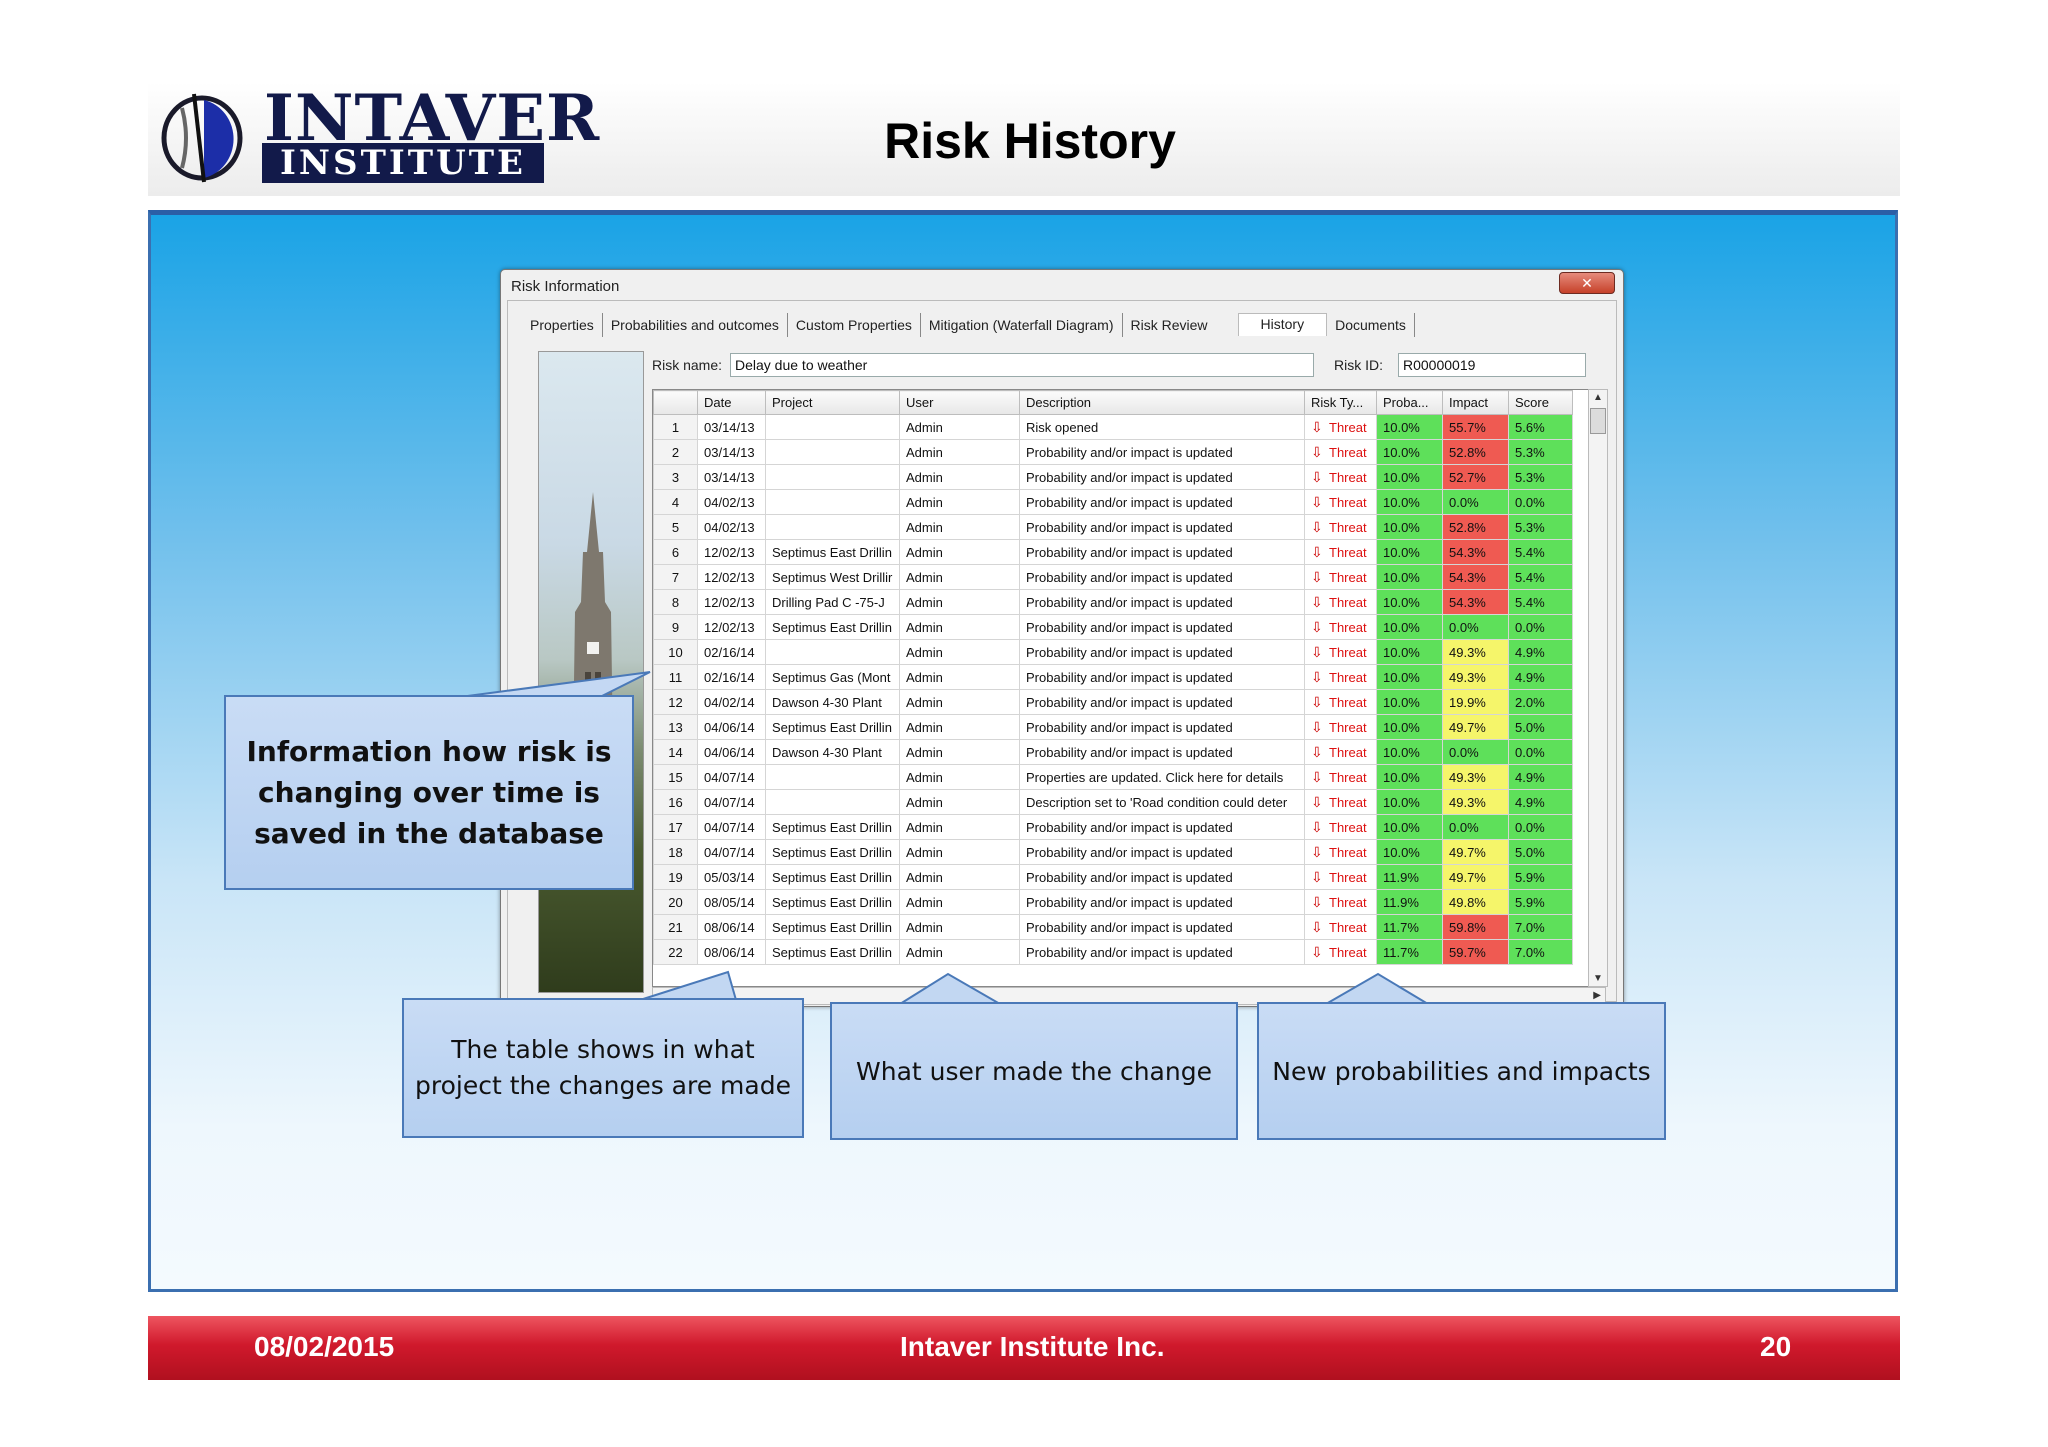  I want to click on callout-user: What user made the change, so click(1034, 1071).